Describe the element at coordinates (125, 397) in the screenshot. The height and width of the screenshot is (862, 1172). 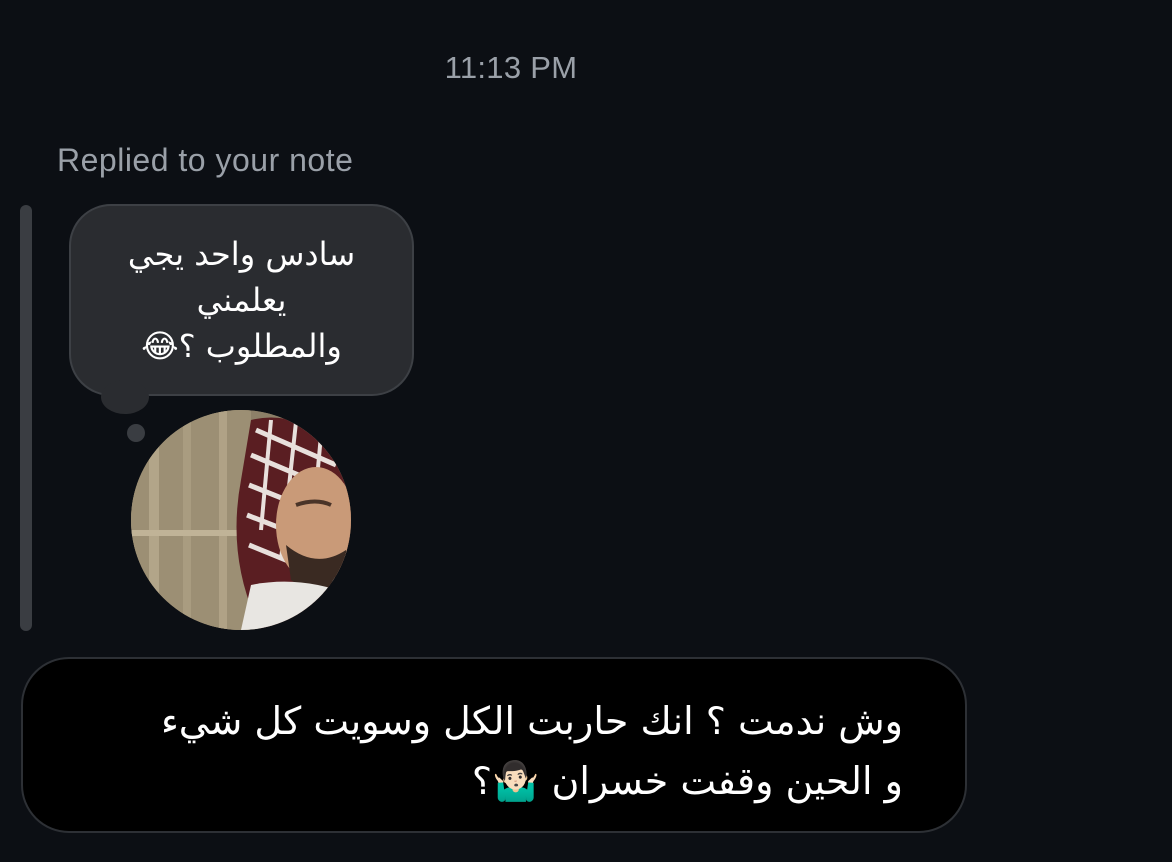
I see `thought-bubble-tail-large` at that location.